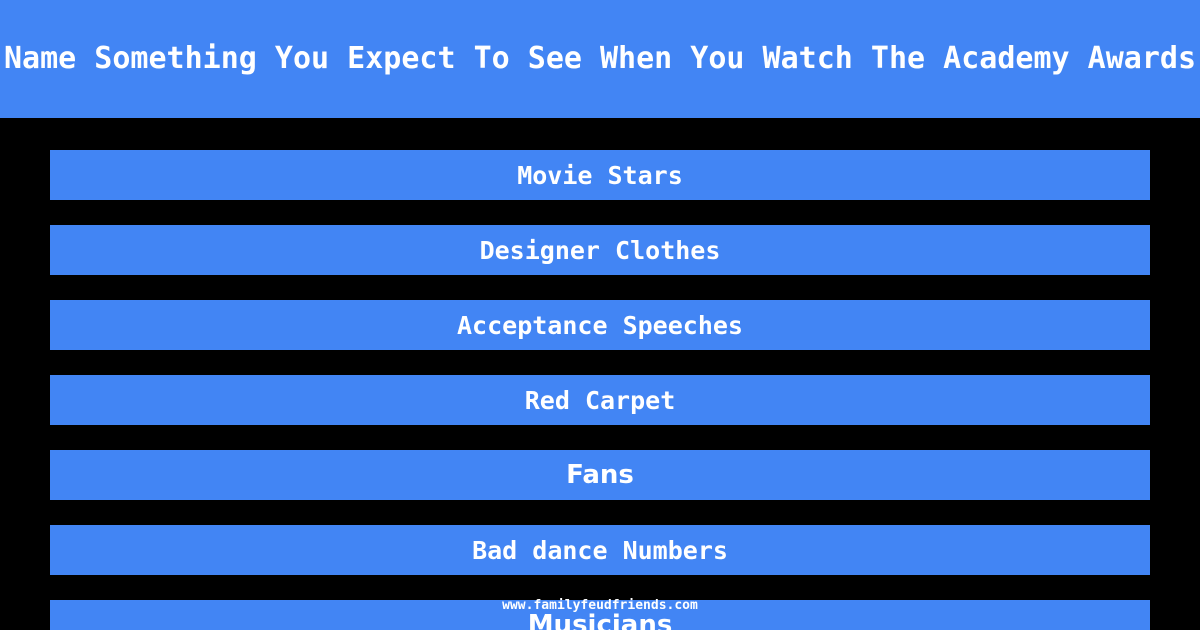 The image size is (1200, 630). I want to click on answer-label: Designer Clothes, so click(600, 250).